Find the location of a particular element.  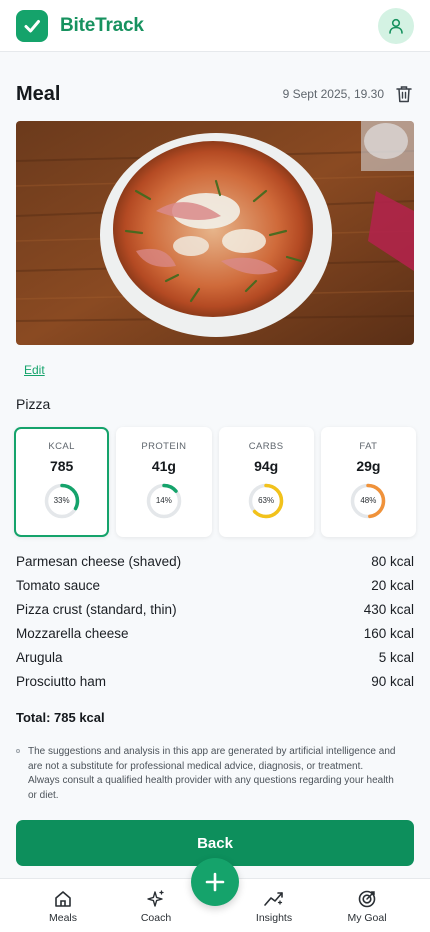

home-icon is located at coordinates (63, 899).